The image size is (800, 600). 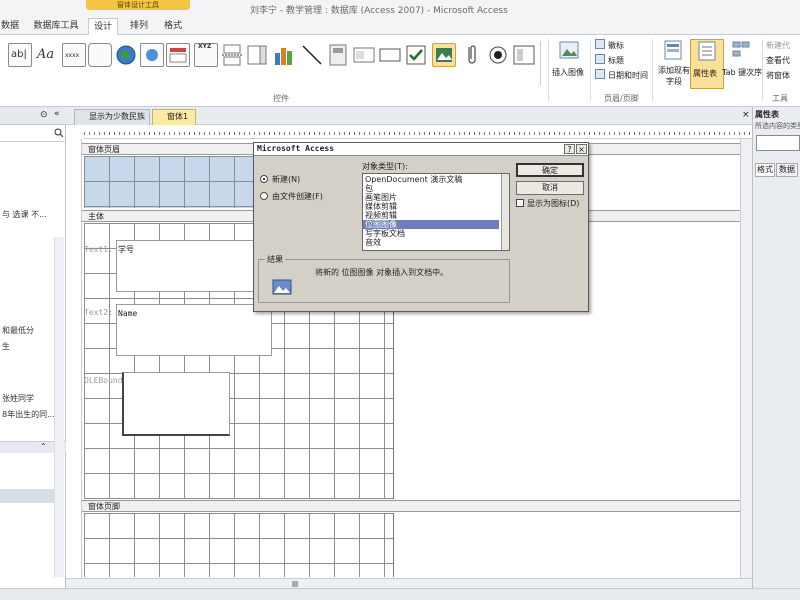 I want to click on tab-database-tools: 数据库工具, so click(x=56, y=26).